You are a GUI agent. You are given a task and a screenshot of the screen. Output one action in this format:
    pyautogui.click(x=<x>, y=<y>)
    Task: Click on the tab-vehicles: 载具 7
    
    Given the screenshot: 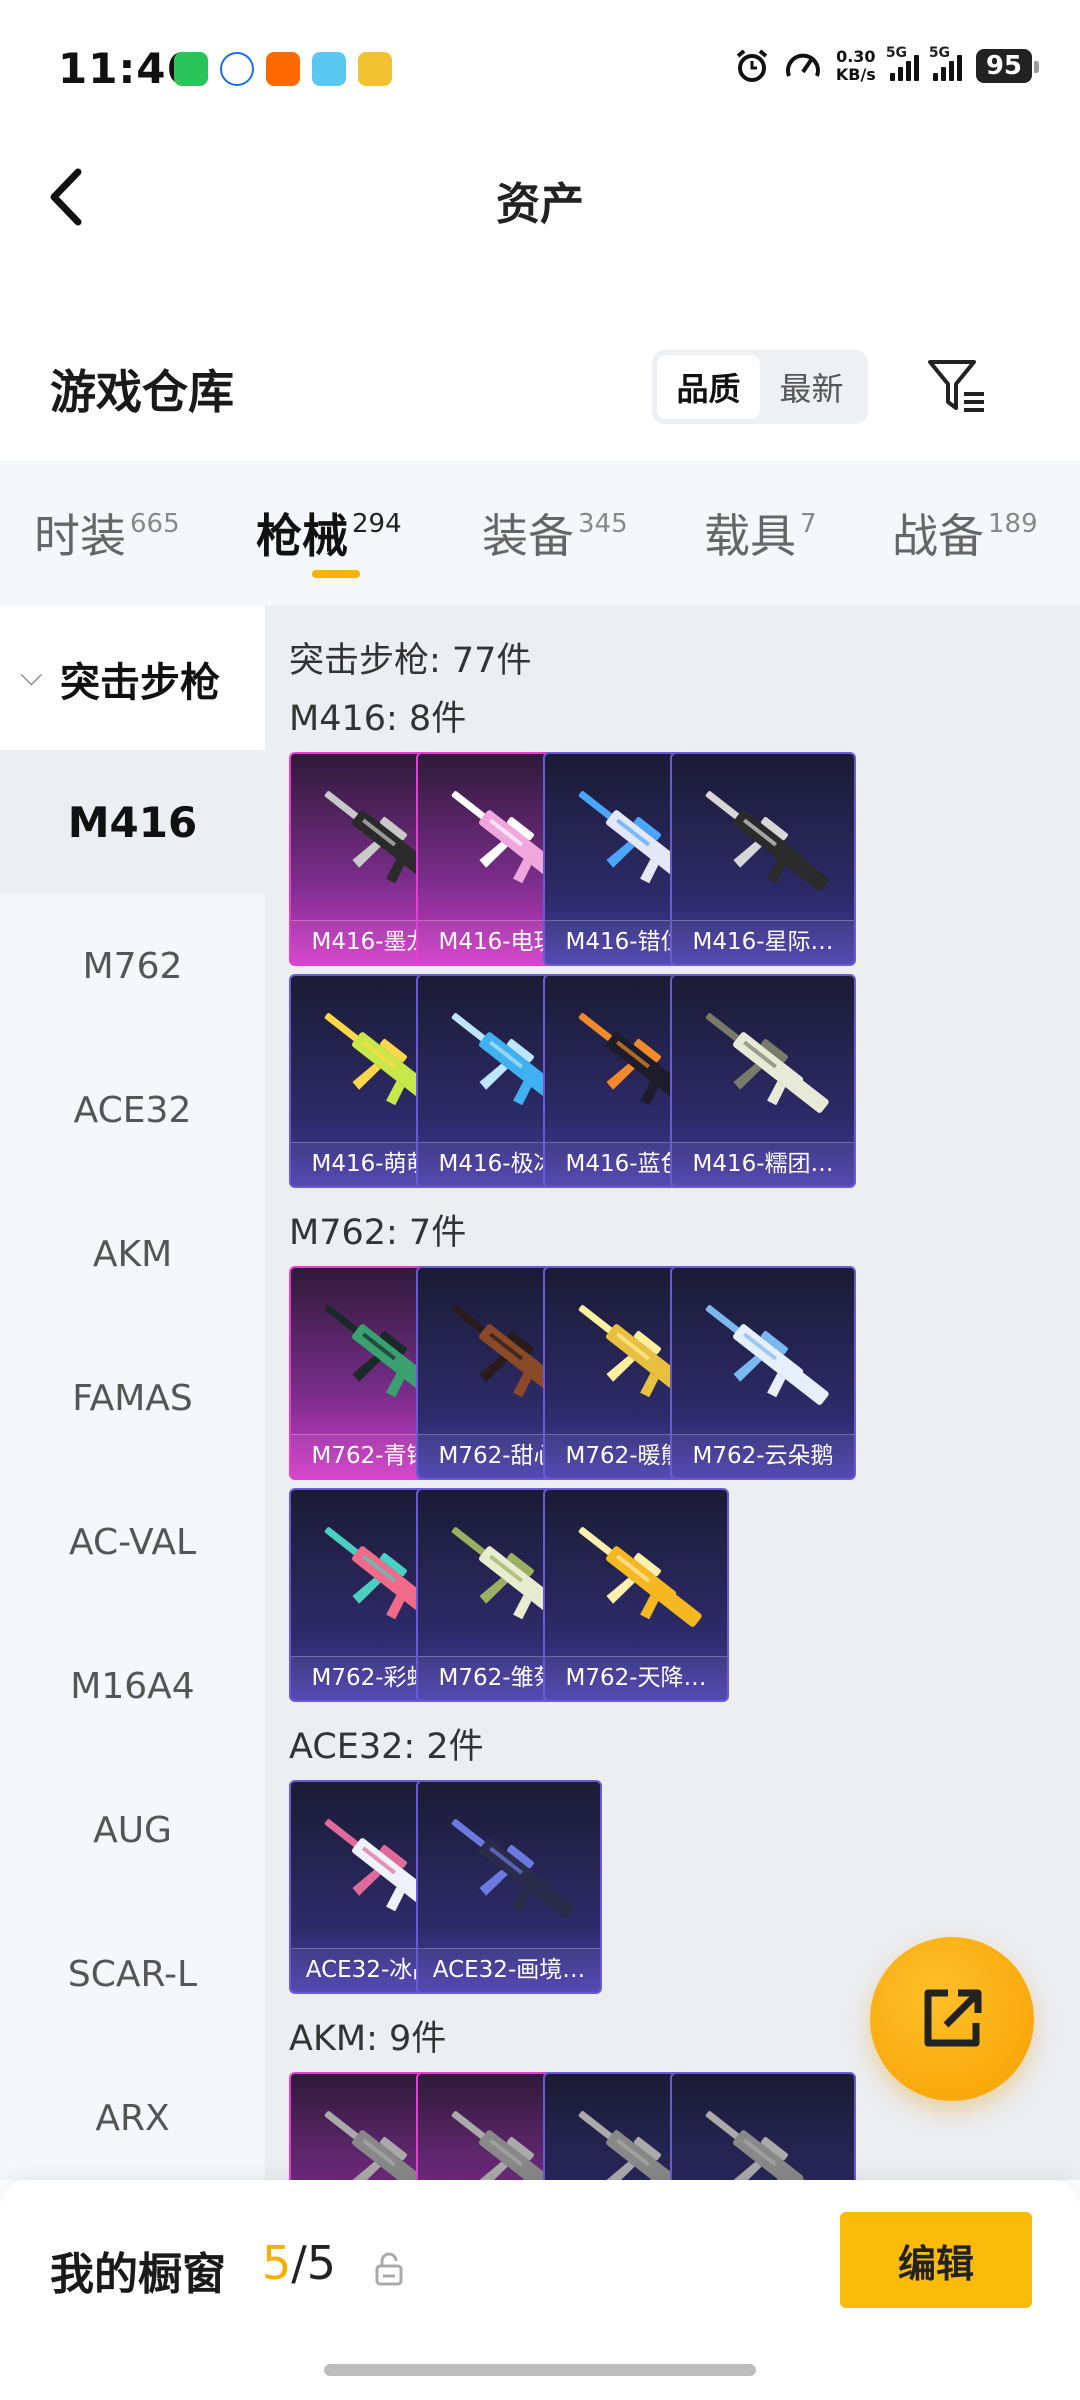 What is the action you would take?
    pyautogui.click(x=760, y=533)
    